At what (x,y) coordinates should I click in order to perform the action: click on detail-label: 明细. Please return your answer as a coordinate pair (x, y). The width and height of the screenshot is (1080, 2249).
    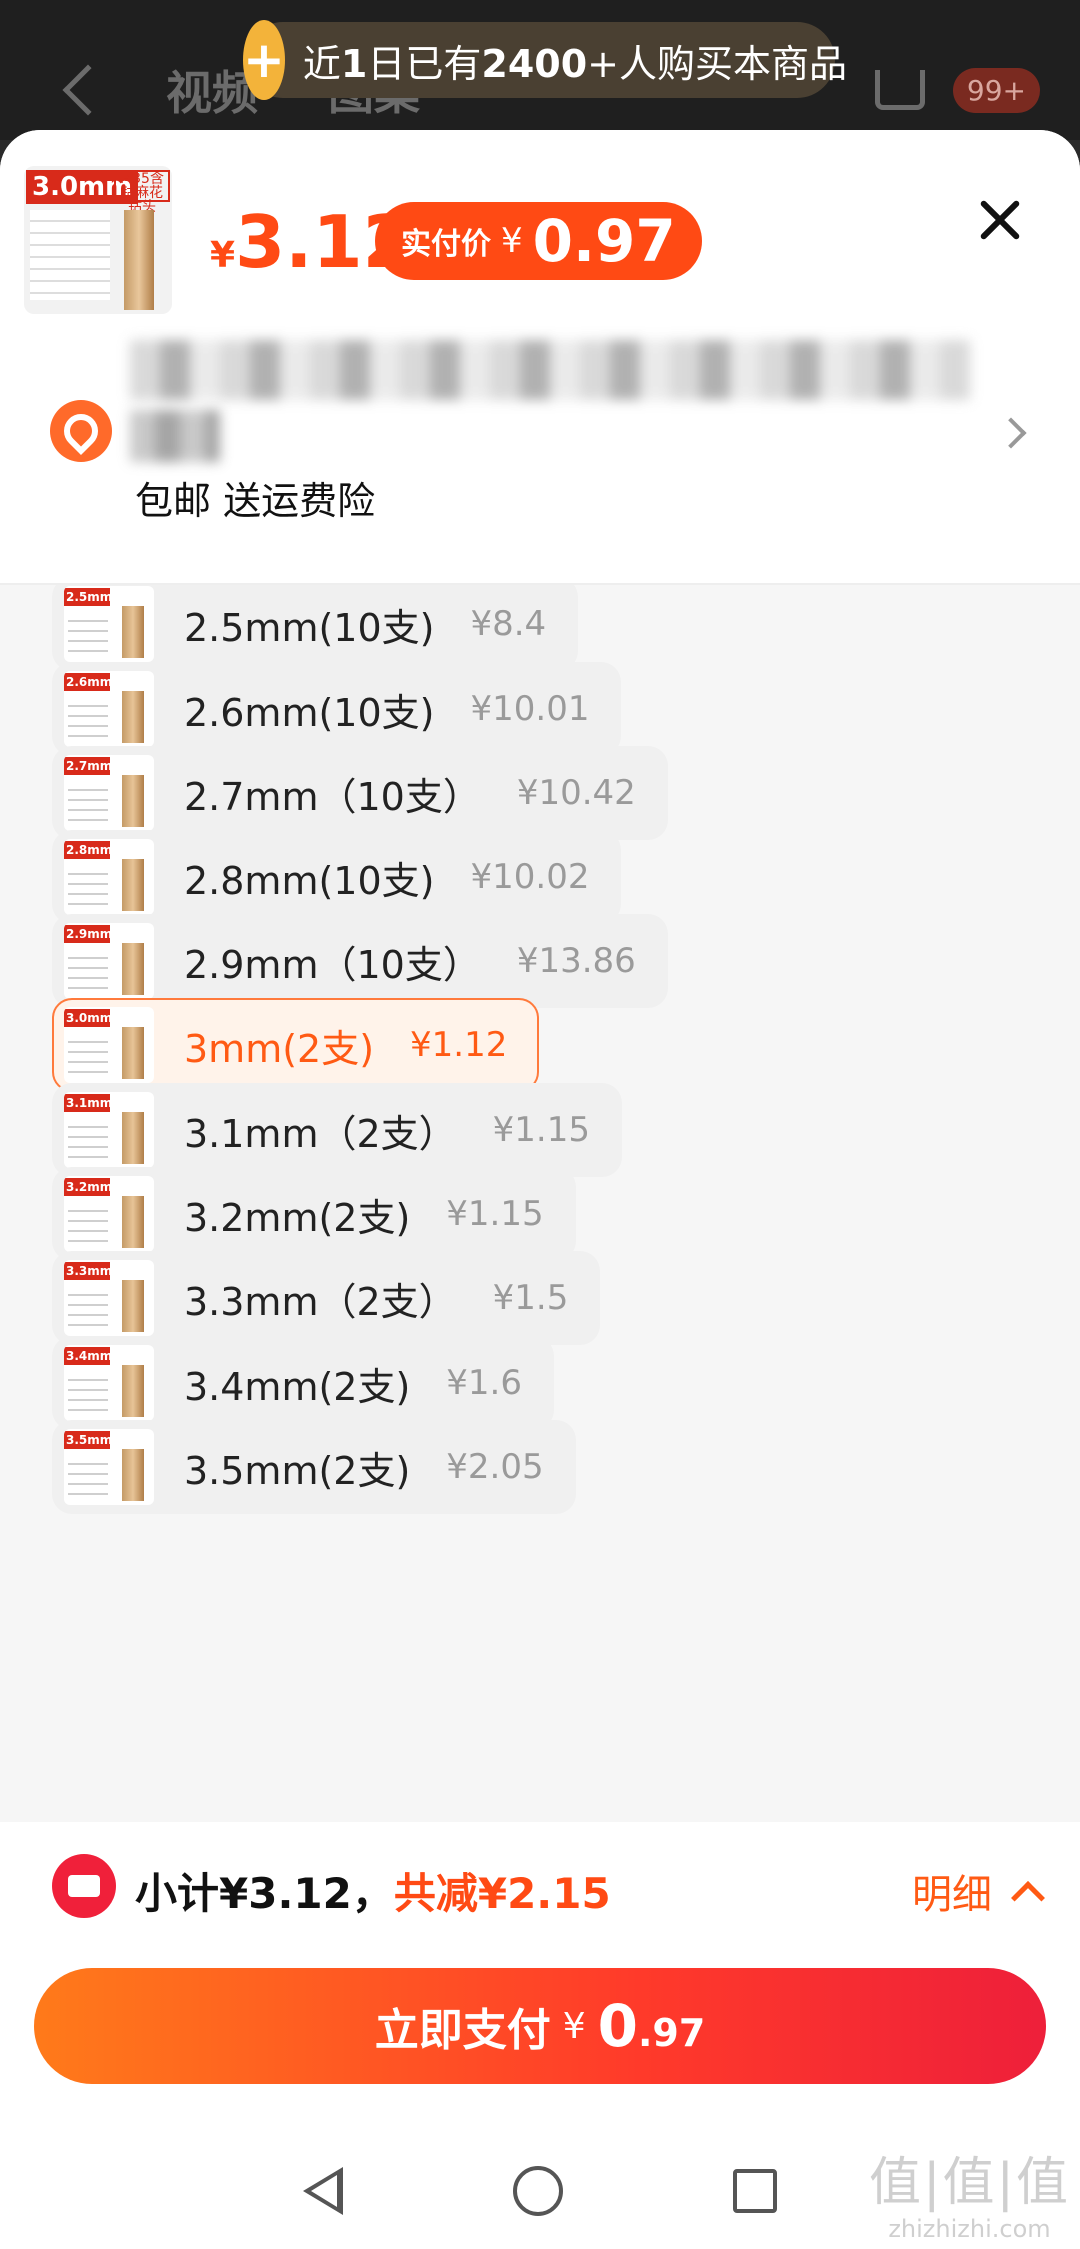
    Looking at the image, I should click on (952, 1895).